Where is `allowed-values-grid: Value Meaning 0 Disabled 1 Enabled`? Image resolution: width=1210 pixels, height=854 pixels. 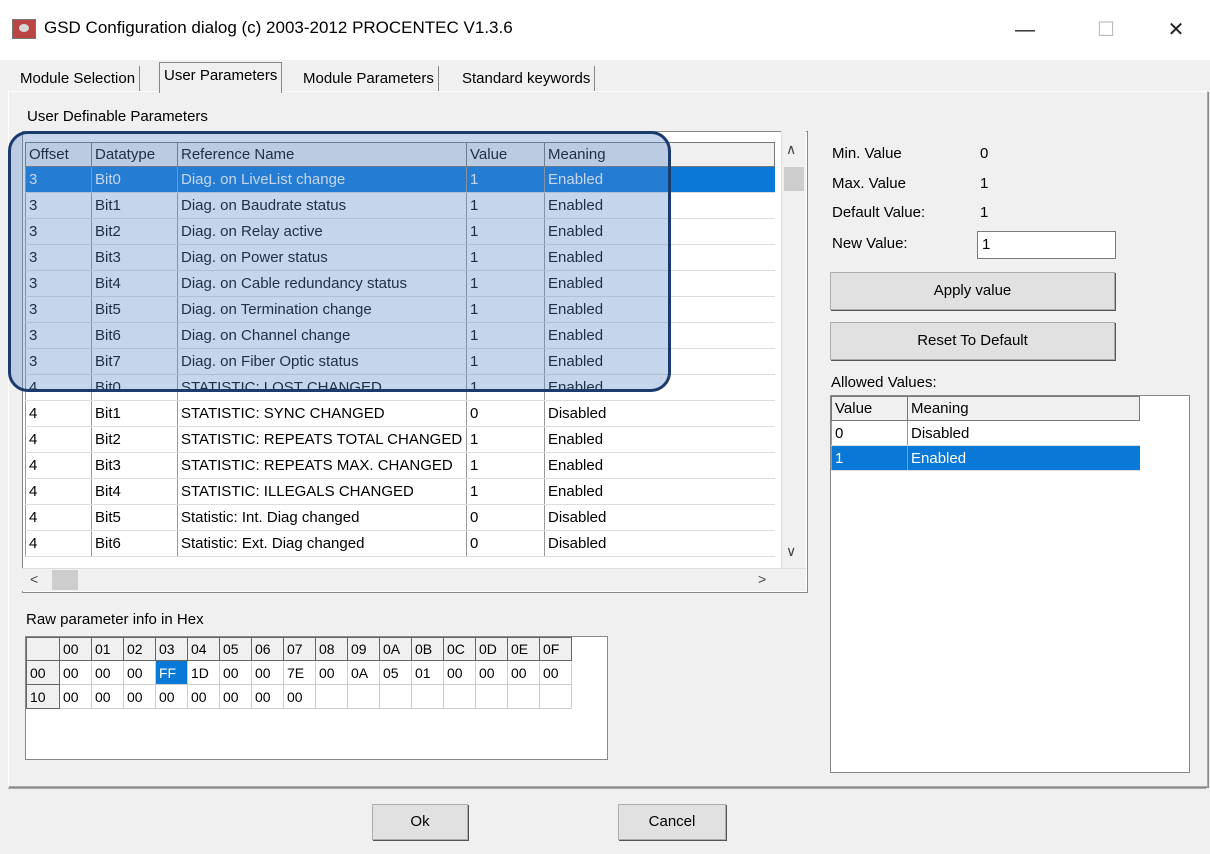
allowed-values-grid: Value Meaning 0 Disabled 1 Enabled is located at coordinates (1010, 584).